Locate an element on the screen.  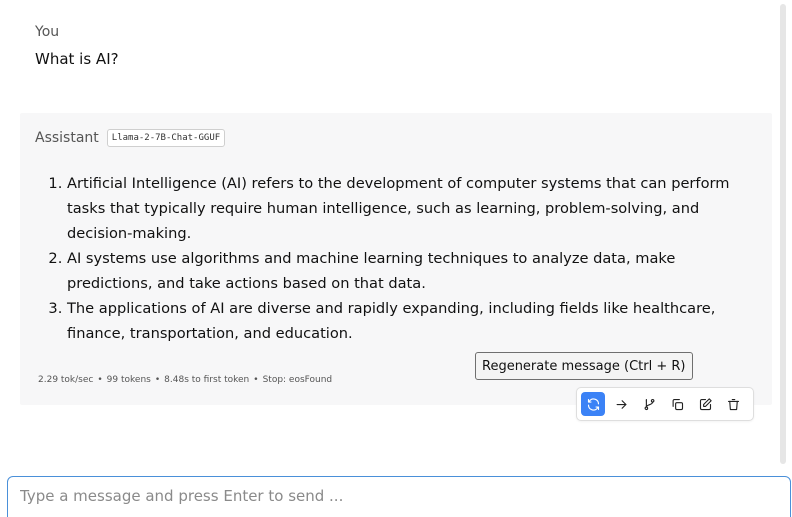
message-input is located at coordinates (399, 497).